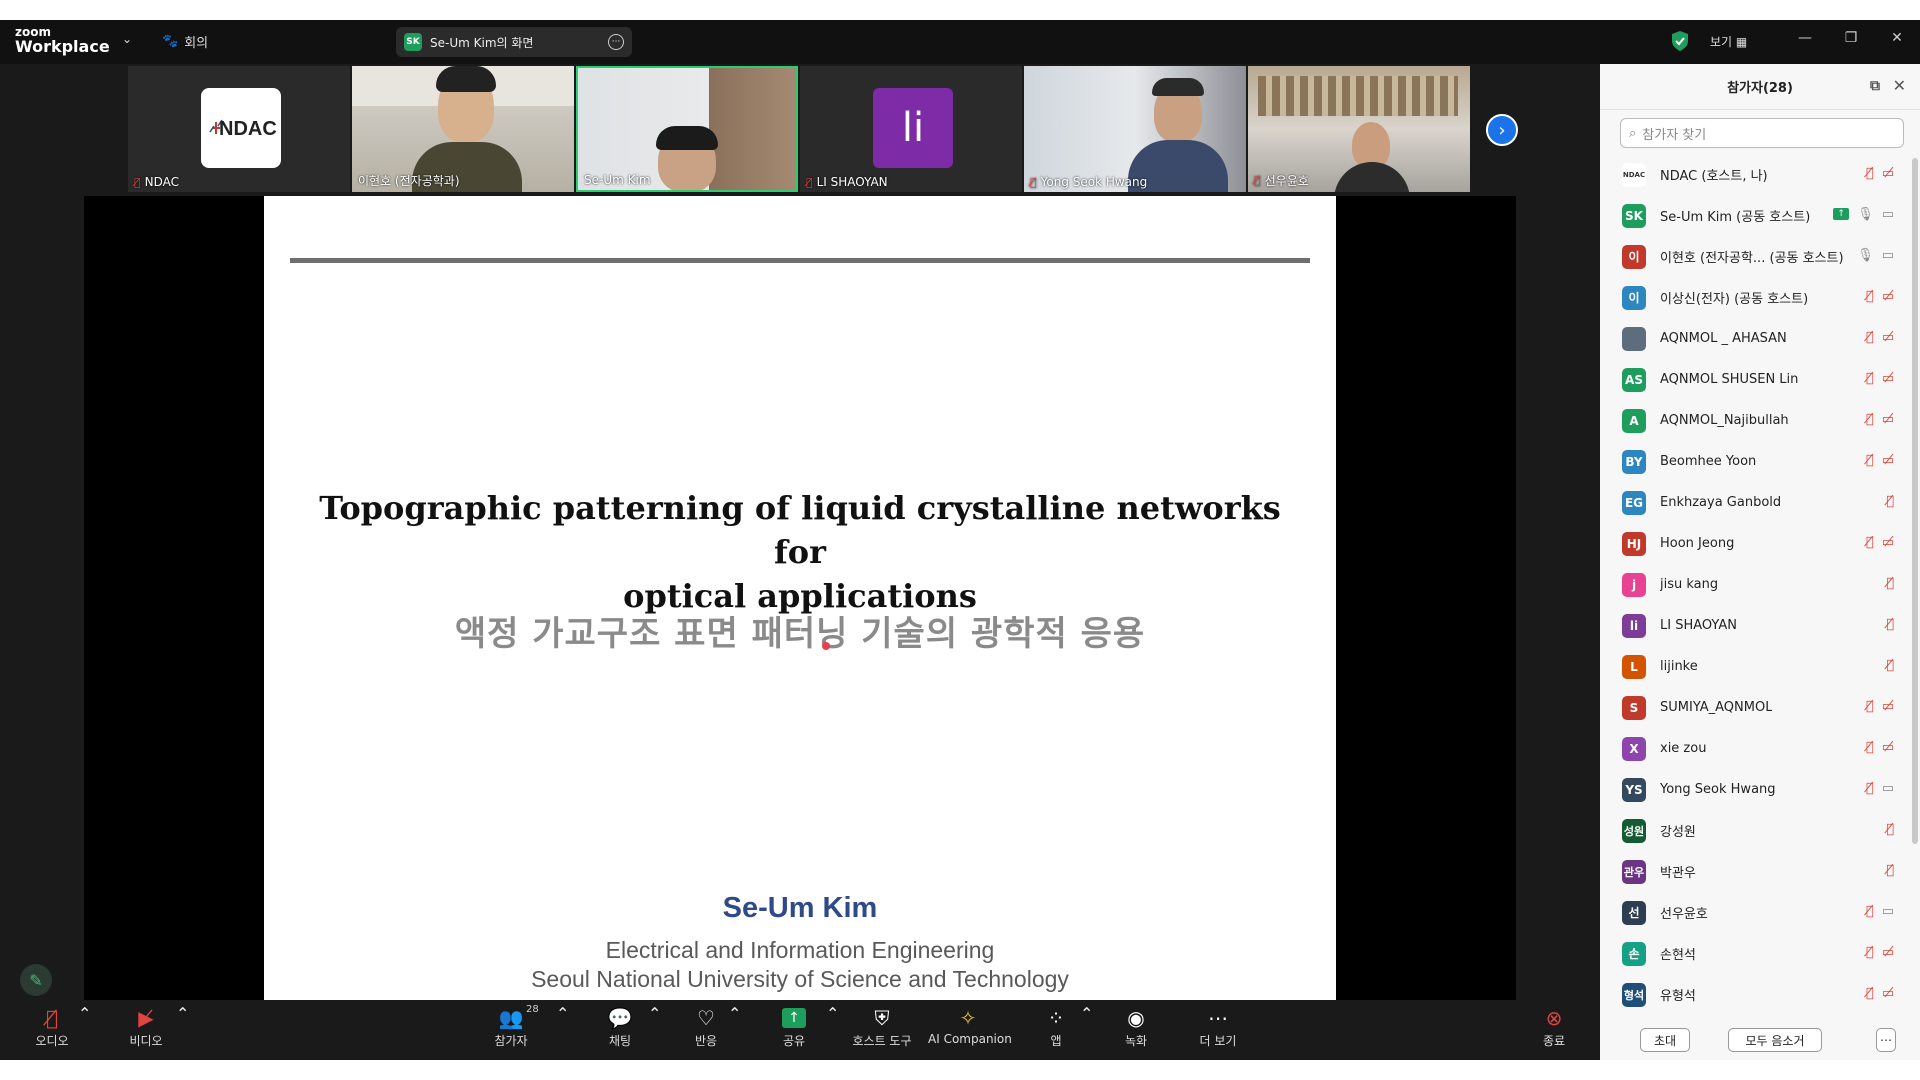 The height and width of the screenshot is (1080, 1920). I want to click on more-options-button: ⋯, so click(1886, 1040).